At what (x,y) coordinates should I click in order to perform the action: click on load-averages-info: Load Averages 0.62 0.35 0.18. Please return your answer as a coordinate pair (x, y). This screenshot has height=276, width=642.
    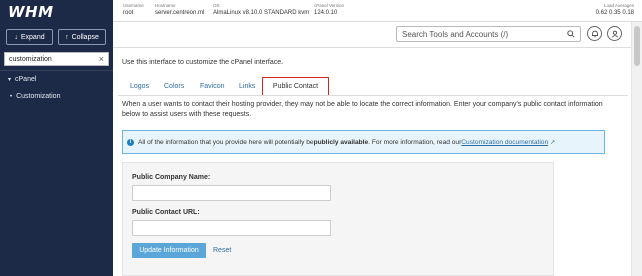
    Looking at the image, I should click on (615, 10).